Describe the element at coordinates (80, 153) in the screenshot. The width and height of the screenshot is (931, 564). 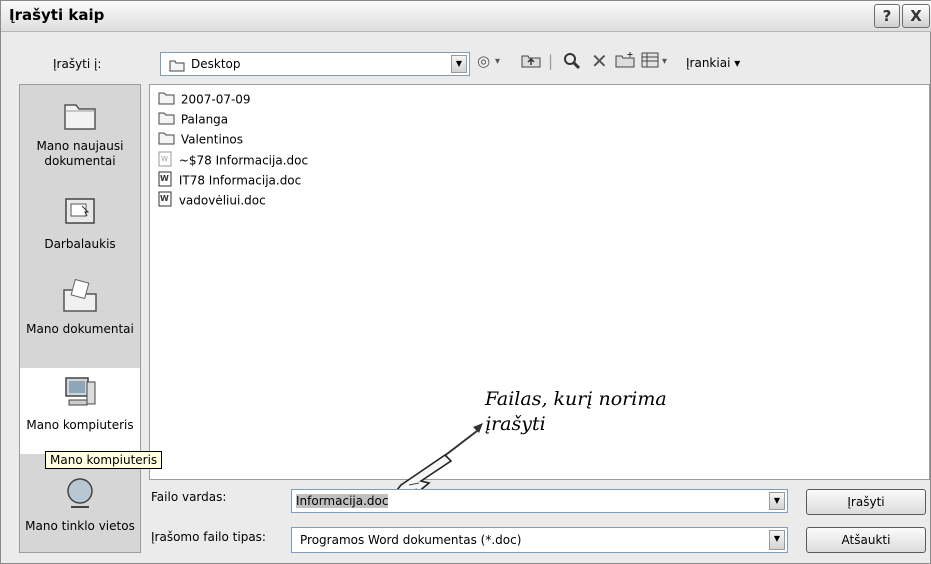
I see `place-label: Mano naujausi dokumentai` at that location.